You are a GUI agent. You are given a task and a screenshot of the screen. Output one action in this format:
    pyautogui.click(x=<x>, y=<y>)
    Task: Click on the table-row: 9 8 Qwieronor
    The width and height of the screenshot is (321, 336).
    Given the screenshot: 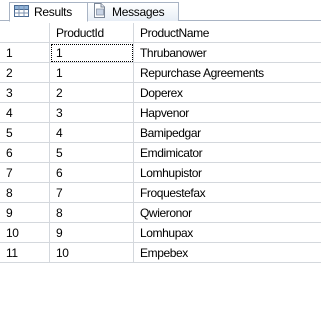 What is the action you would take?
    pyautogui.click(x=160, y=213)
    